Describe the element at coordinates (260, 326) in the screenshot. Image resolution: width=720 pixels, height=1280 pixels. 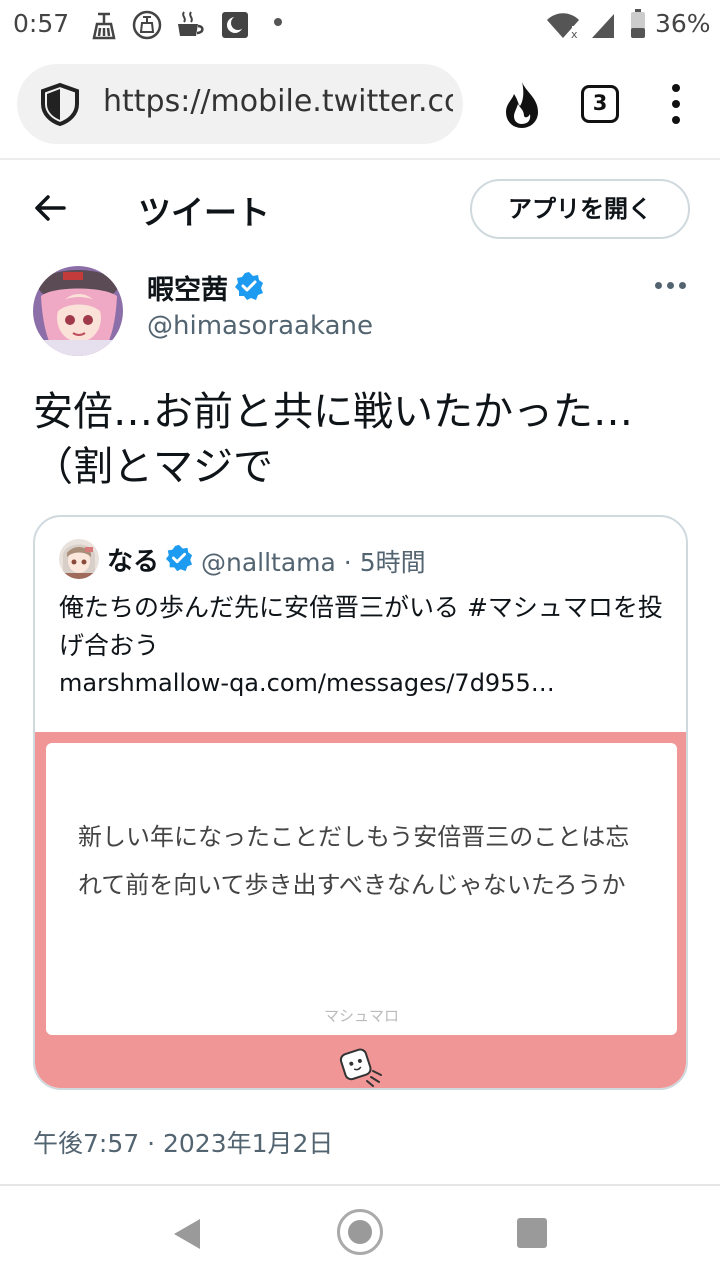
I see `author-handle: @himasoraakane` at that location.